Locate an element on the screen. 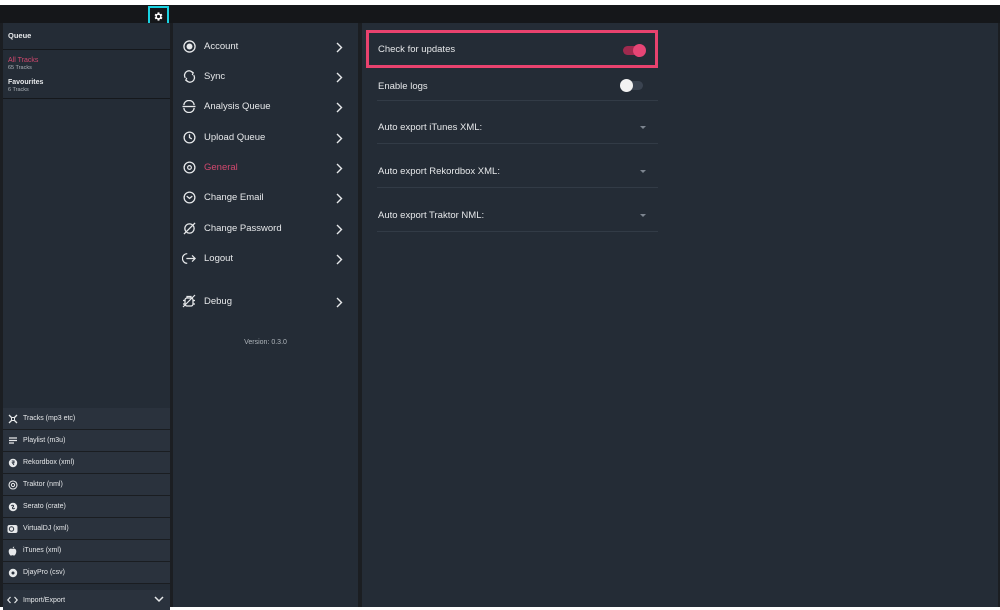 This screenshot has width=1000, height=610. rekordbox-icon is located at coordinates (12, 462).